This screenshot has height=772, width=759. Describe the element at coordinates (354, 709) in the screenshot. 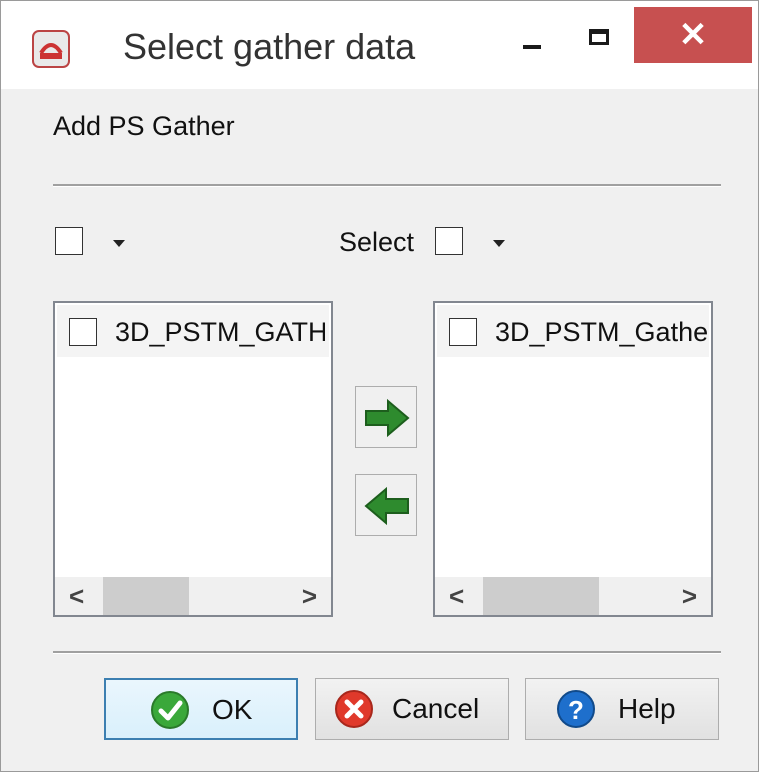

I see `cancel-icon` at that location.